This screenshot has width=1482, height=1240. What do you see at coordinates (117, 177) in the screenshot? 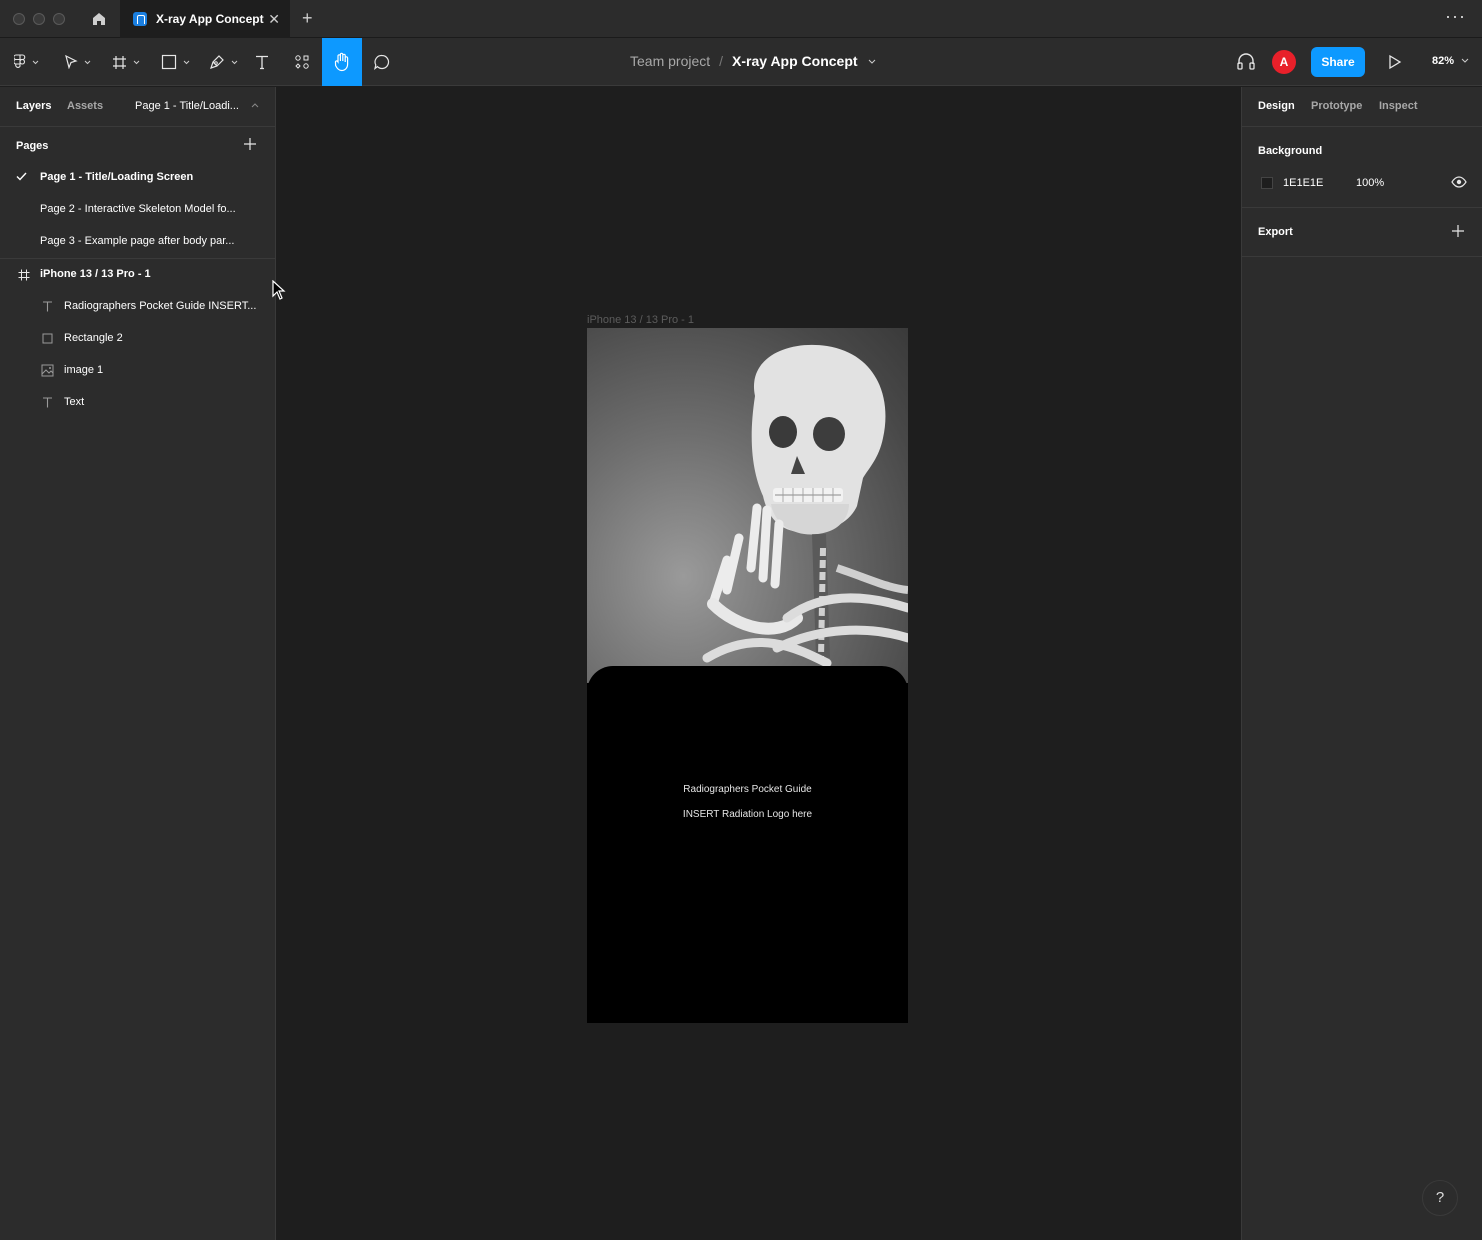
I see `page-label: Page 1 - Title/Loading Screen` at bounding box center [117, 177].